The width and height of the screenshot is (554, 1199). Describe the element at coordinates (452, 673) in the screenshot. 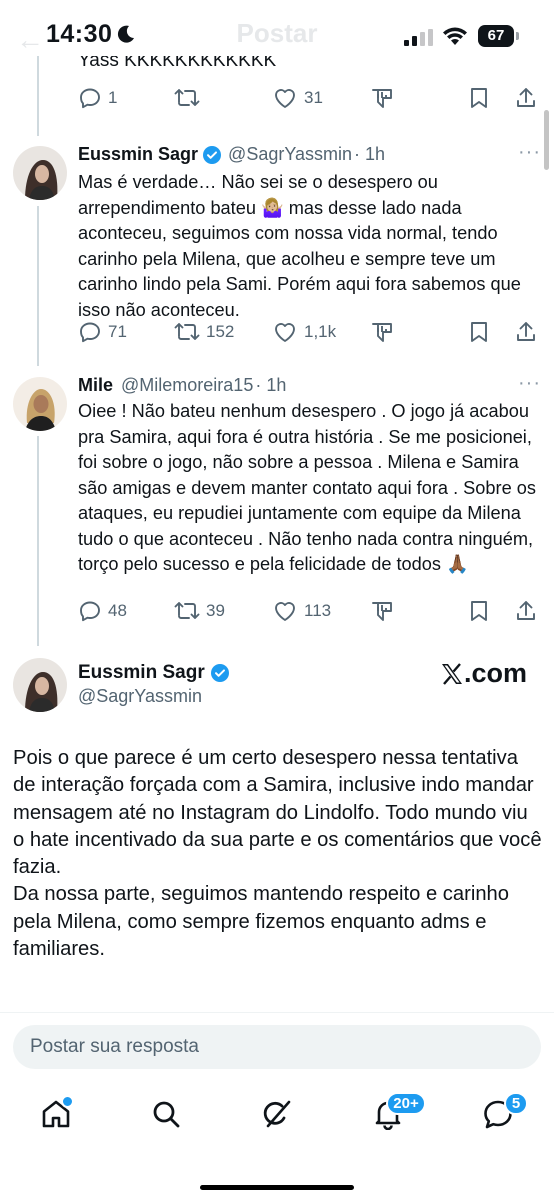

I see `x-logo-icon` at that location.